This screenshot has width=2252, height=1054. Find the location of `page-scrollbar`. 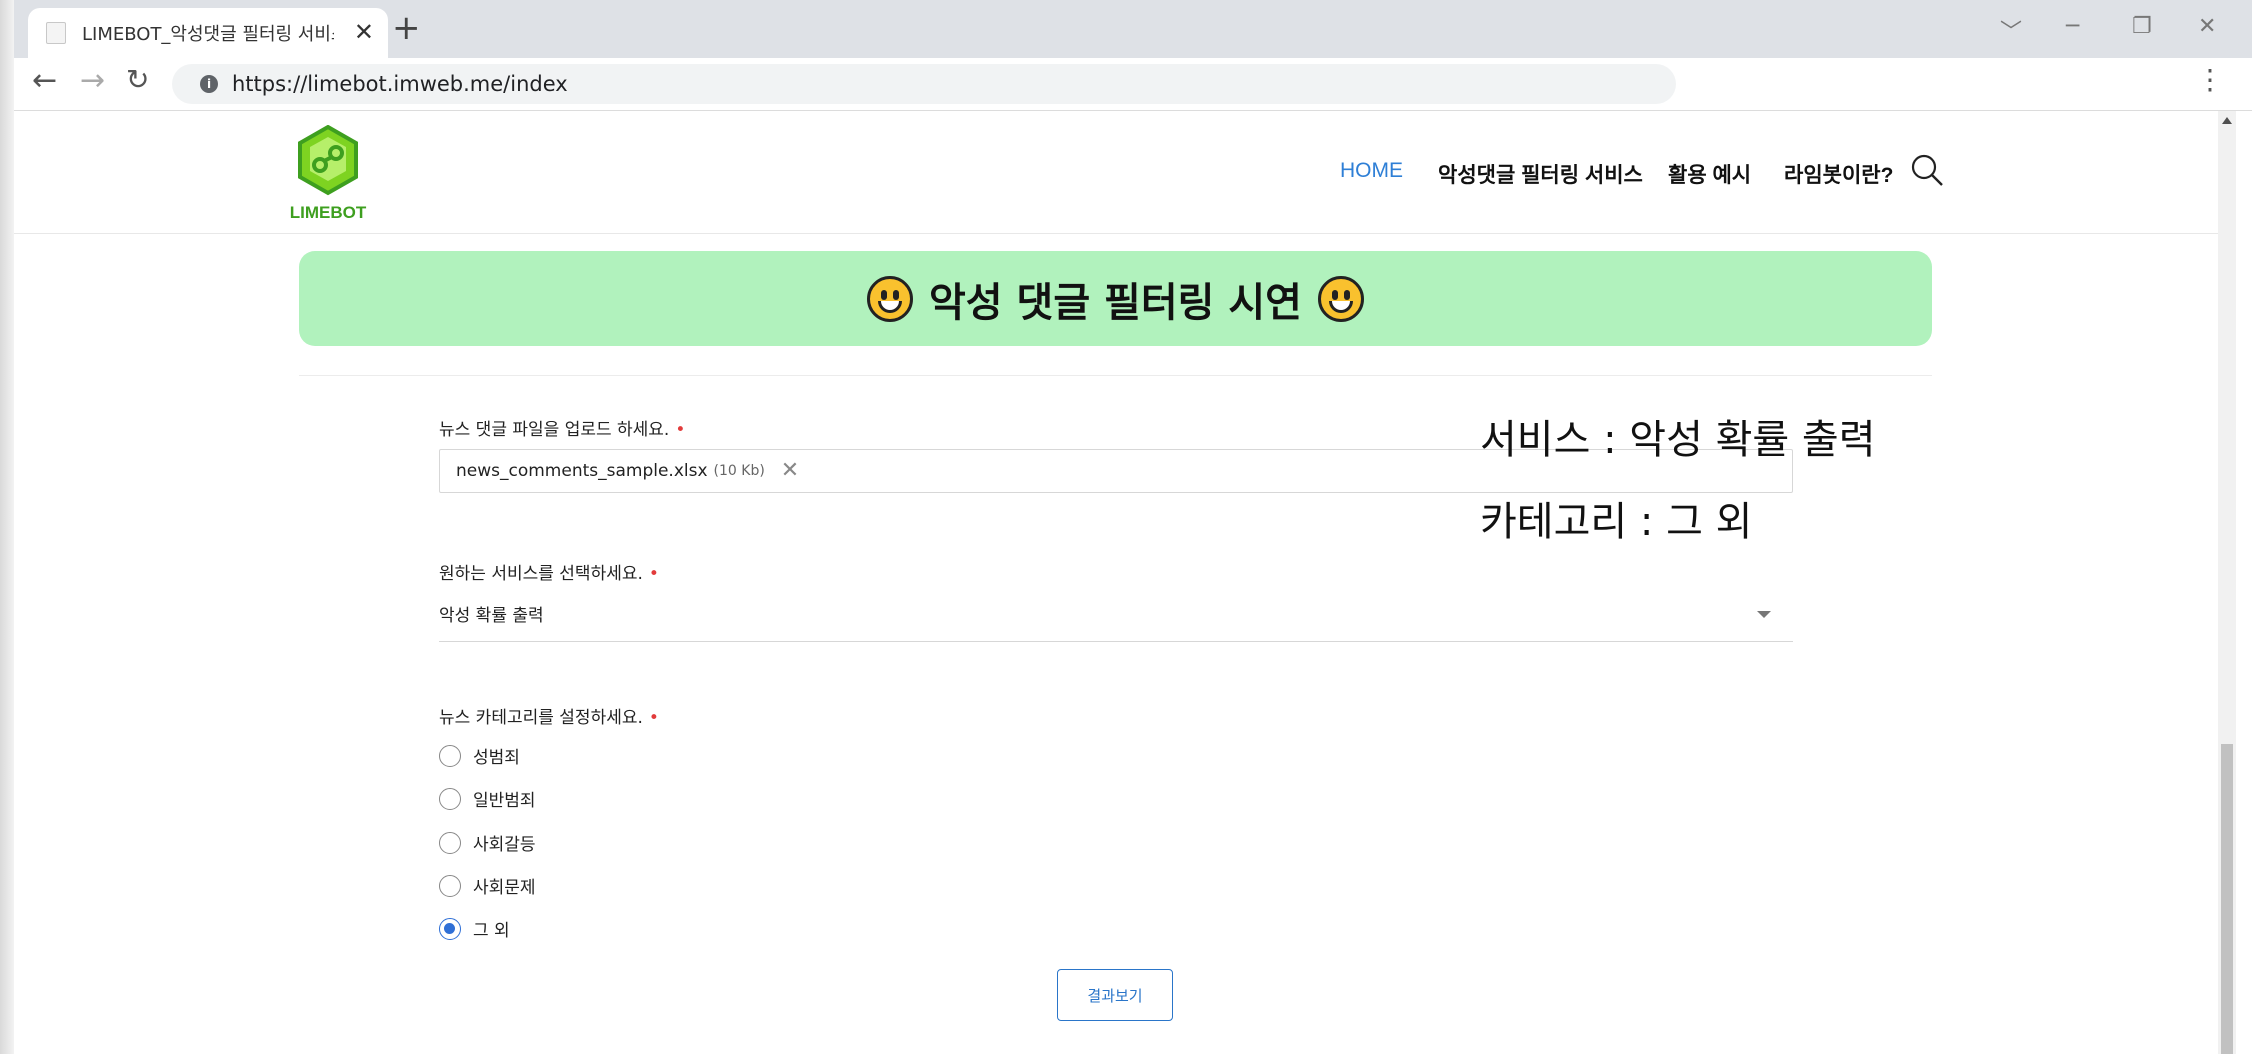

page-scrollbar is located at coordinates (2227, 582).